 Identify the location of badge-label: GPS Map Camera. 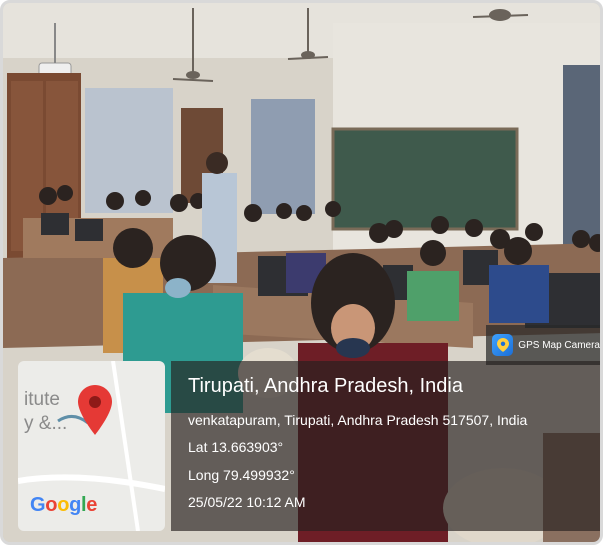
(559, 345).